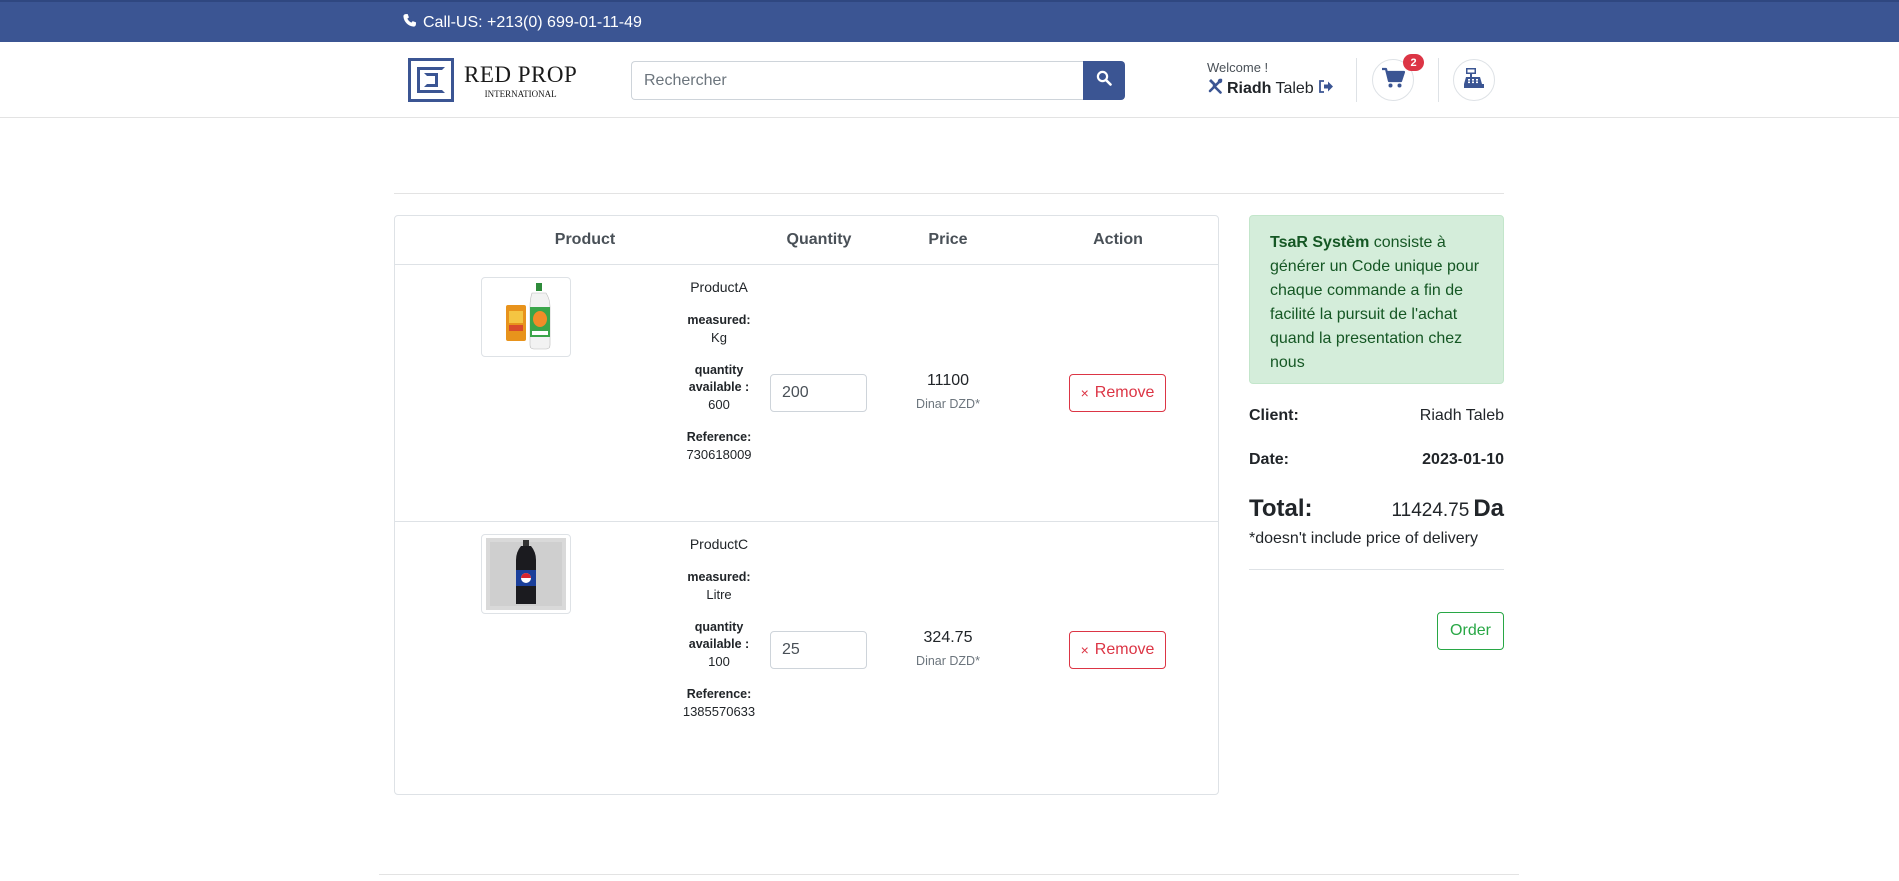 The width and height of the screenshot is (1899, 881). I want to click on user-last-name: Taleb, so click(1294, 88).